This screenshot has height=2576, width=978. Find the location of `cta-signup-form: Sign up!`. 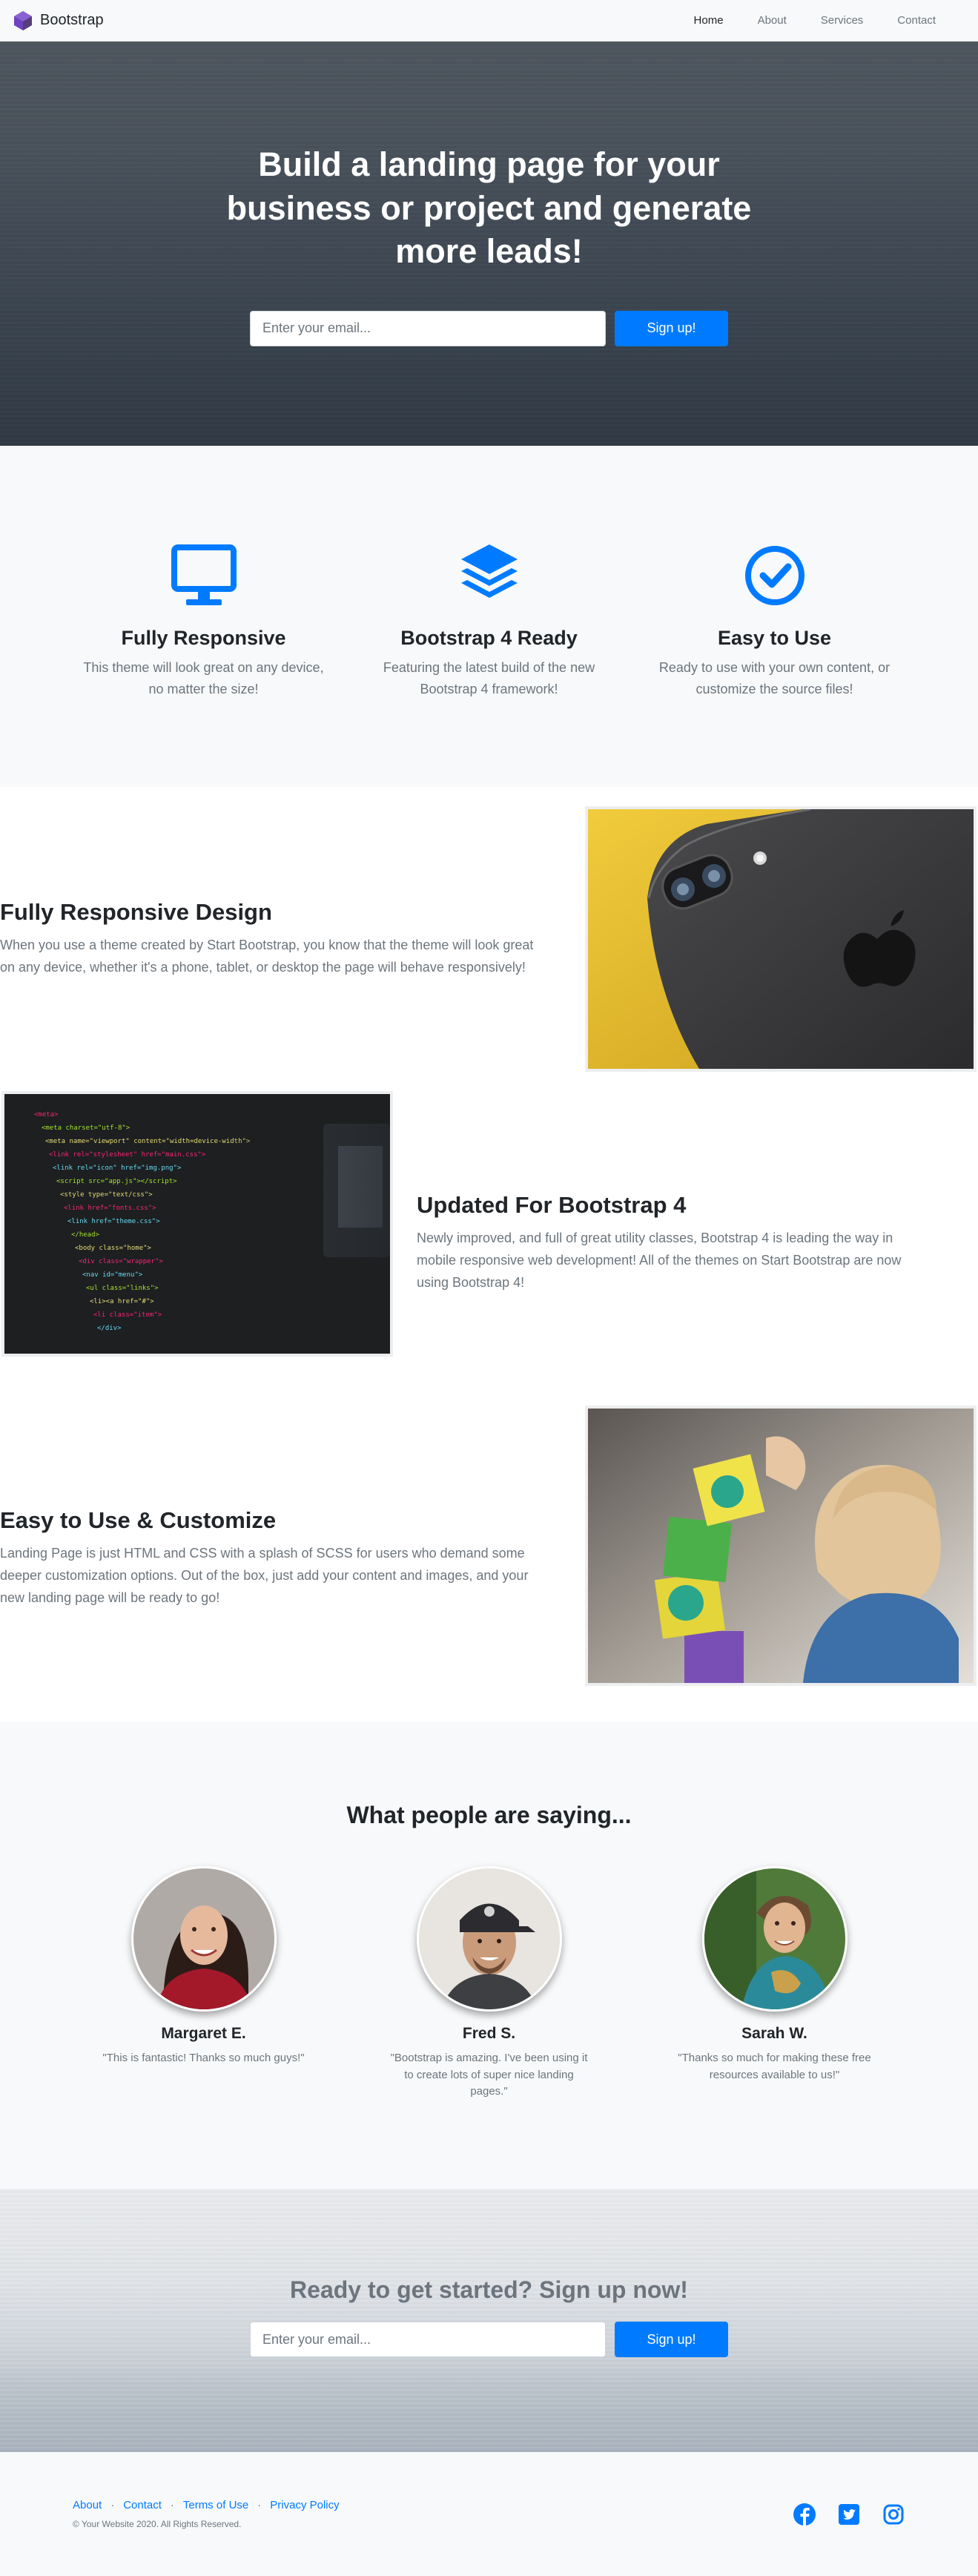

cta-signup-form: Sign up! is located at coordinates (489, 2339).